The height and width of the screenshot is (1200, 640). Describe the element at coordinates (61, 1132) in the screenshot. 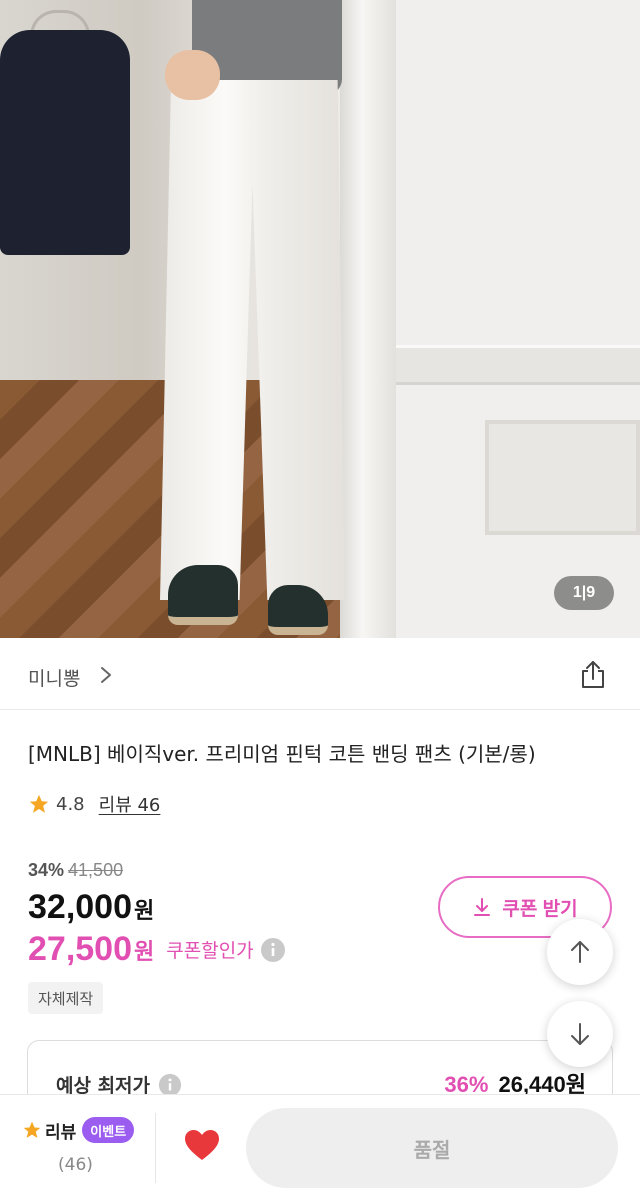

I see `bottom-review-label: 리뷰` at that location.